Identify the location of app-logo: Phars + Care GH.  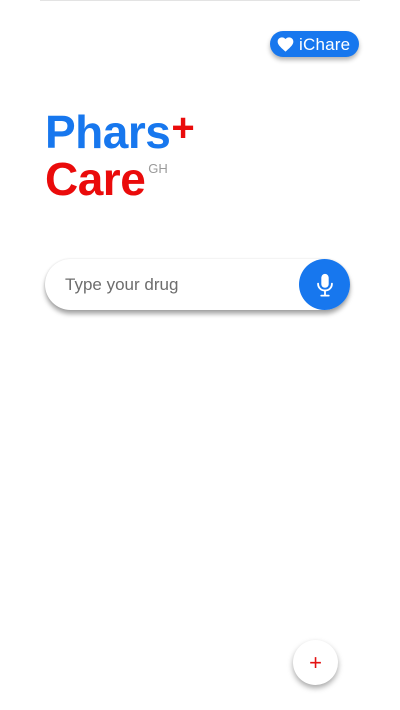
(120, 154).